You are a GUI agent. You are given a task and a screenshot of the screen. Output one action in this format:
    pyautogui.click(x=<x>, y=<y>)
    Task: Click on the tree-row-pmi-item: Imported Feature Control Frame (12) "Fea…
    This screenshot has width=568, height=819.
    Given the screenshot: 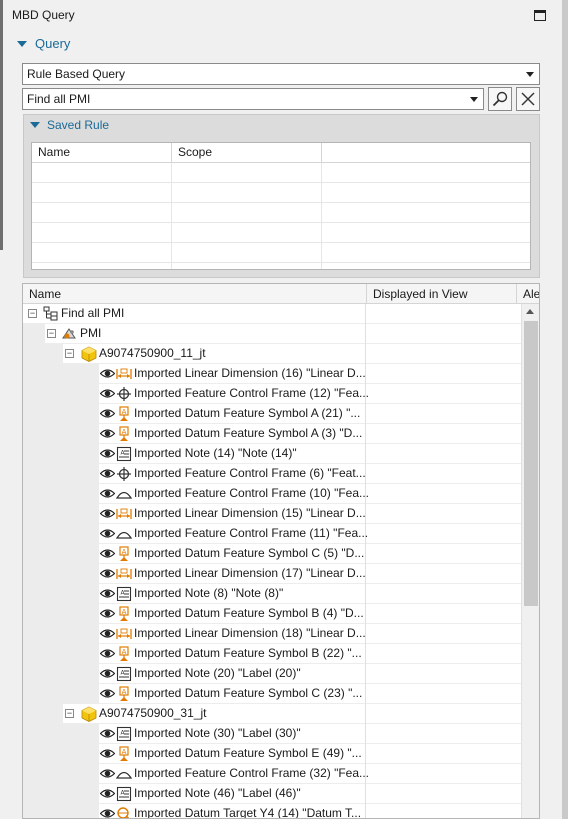 What is the action you would take?
    pyautogui.click(x=272, y=394)
    